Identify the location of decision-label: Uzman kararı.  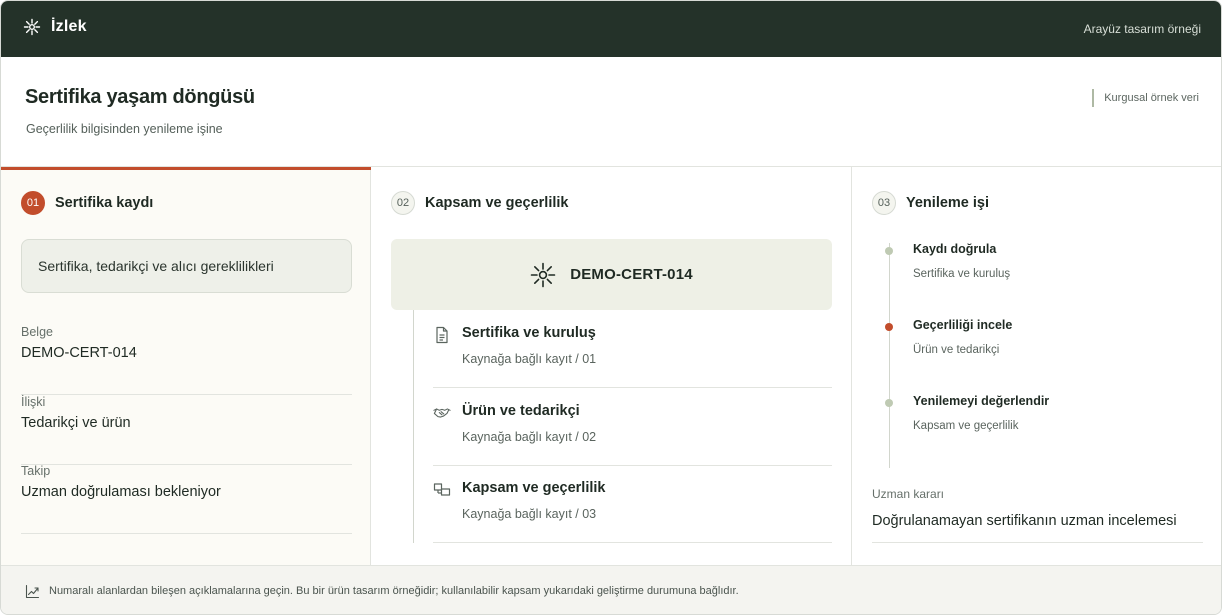
(908, 494).